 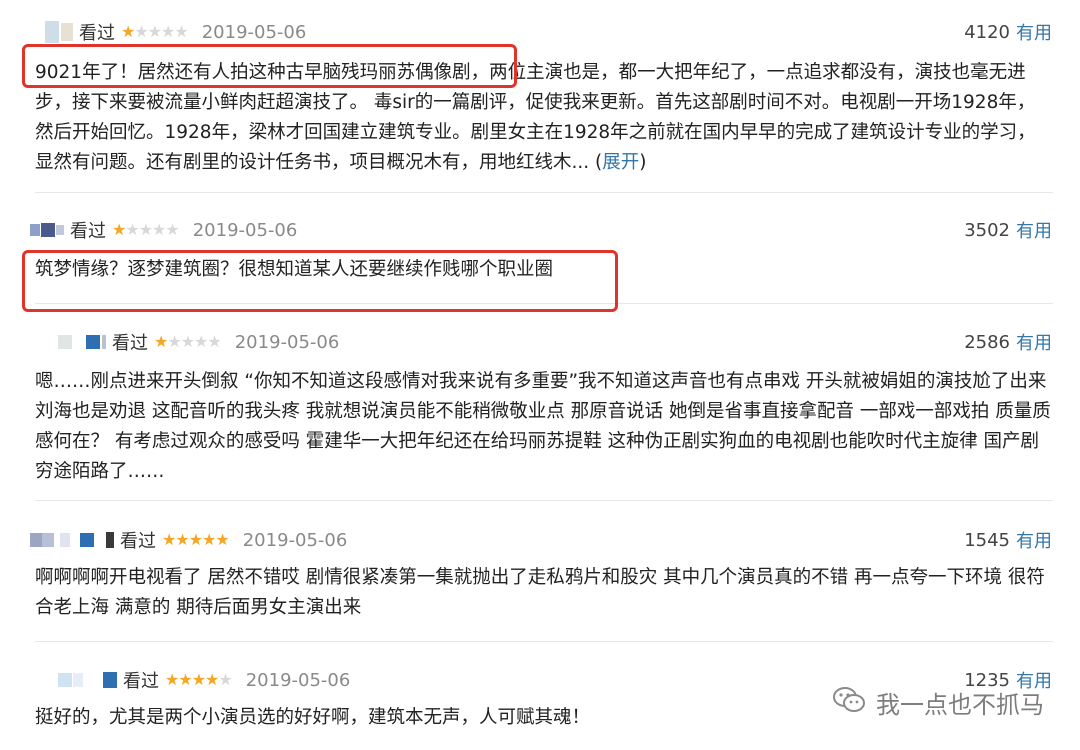 What do you see at coordinates (849, 703) in the screenshot?
I see `wechat-icon` at bounding box center [849, 703].